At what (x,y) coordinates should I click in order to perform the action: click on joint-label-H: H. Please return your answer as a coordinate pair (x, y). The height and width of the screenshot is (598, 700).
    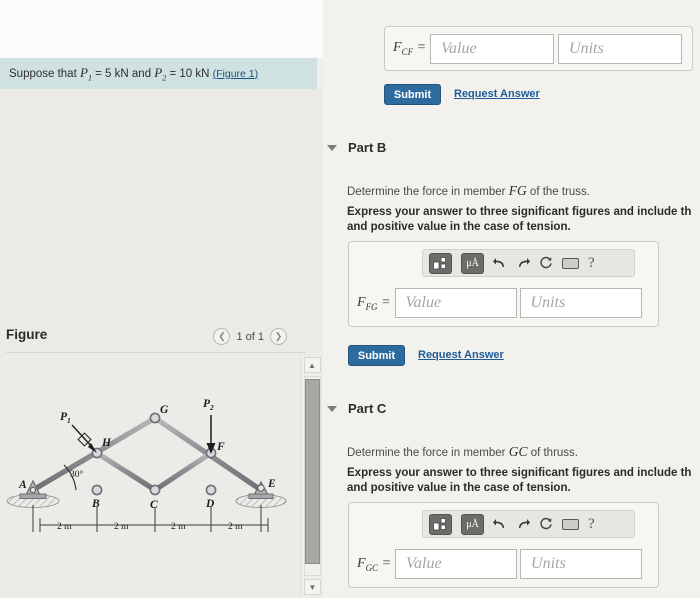
    Looking at the image, I should click on (106, 443).